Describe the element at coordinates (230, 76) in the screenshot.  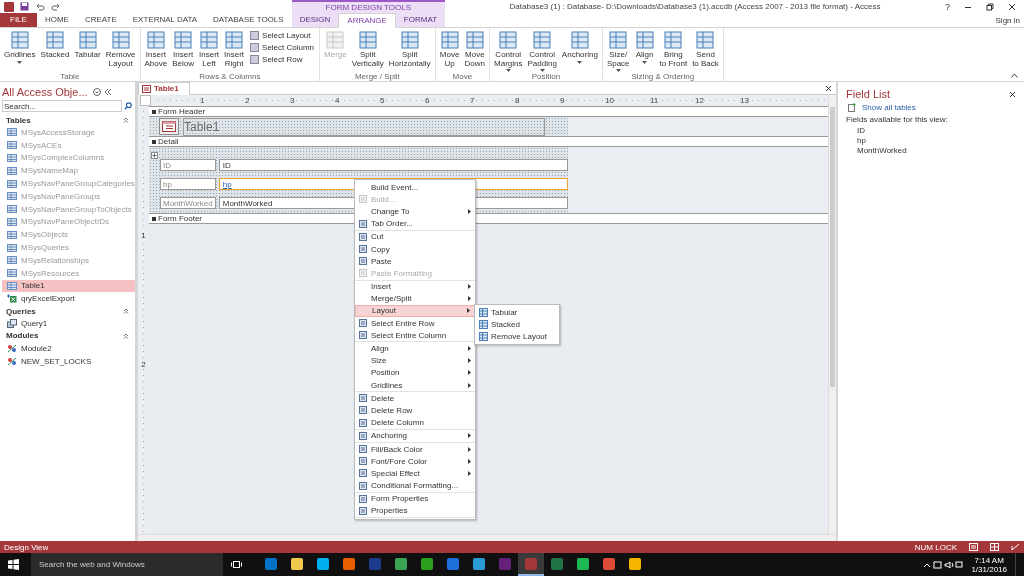
I see `ribbon-group-label: Rows & Columns` at that location.